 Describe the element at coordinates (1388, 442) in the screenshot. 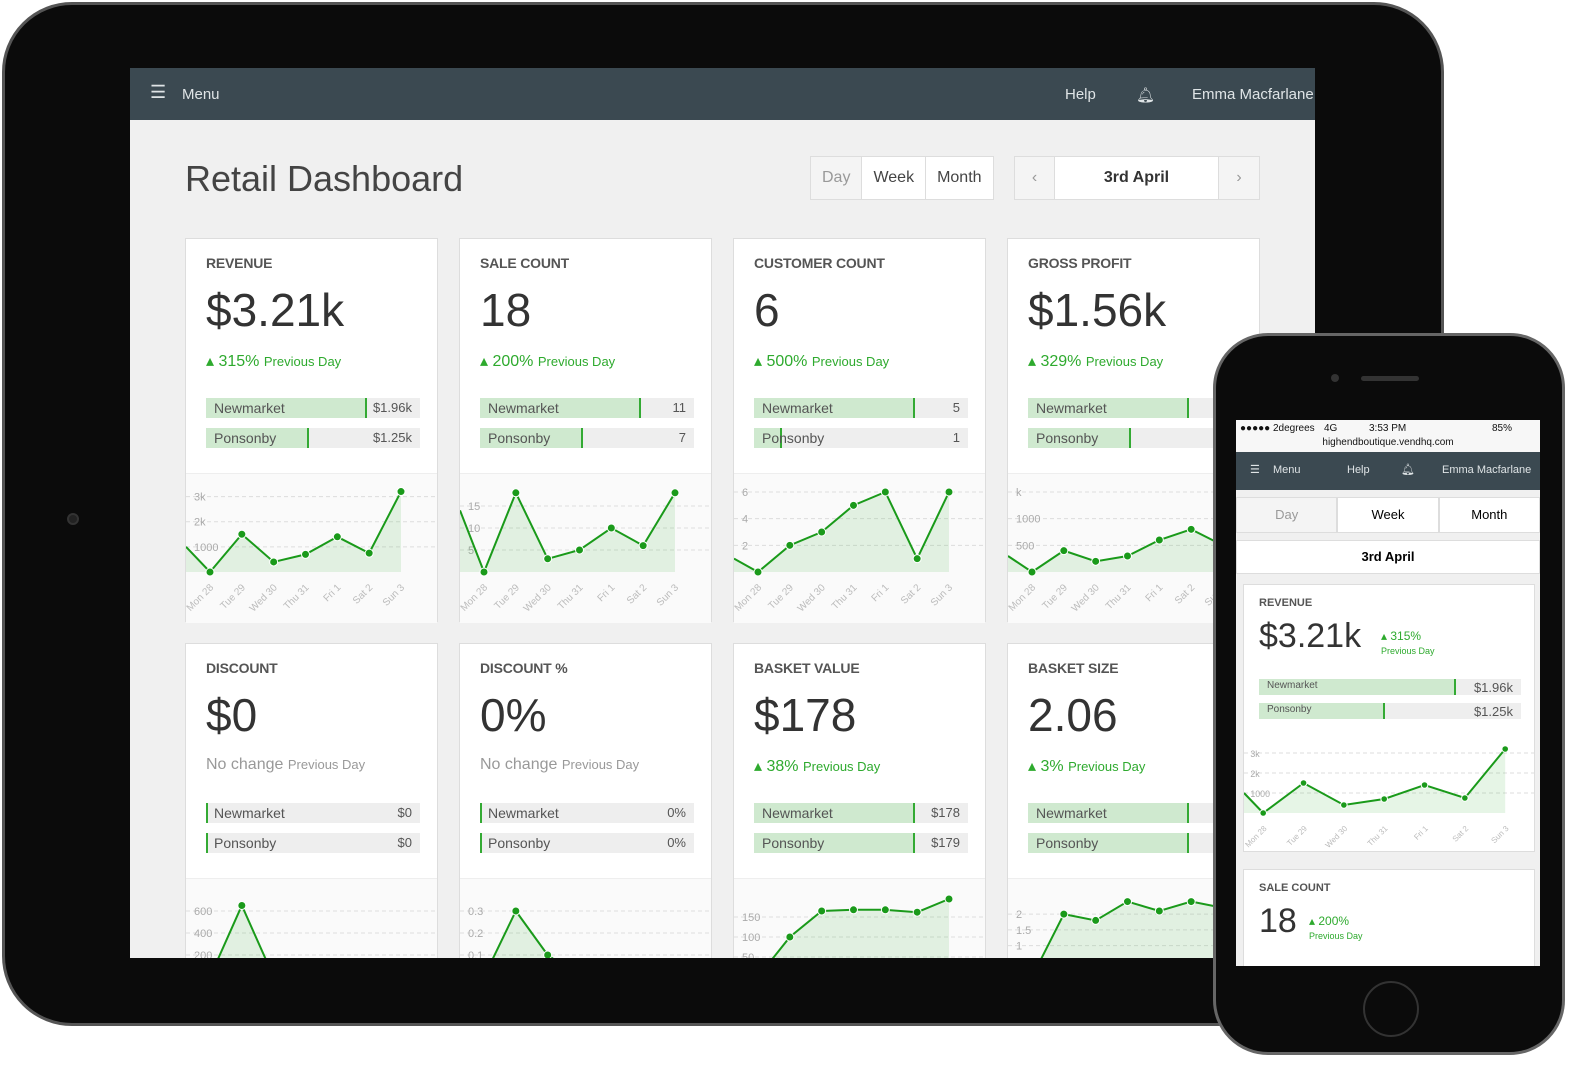

I see `url-bar: highendboutique.vendhq.com` at that location.